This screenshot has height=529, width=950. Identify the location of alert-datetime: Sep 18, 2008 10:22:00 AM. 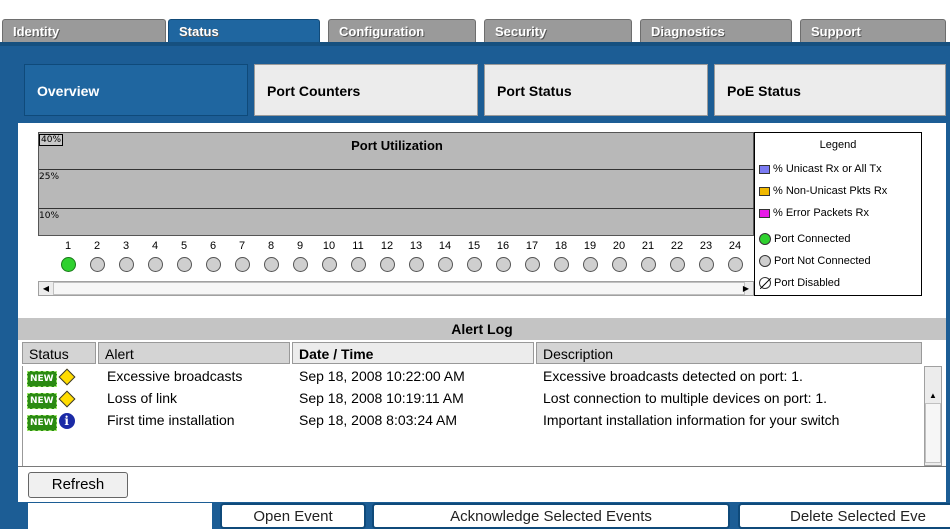
(382, 376).